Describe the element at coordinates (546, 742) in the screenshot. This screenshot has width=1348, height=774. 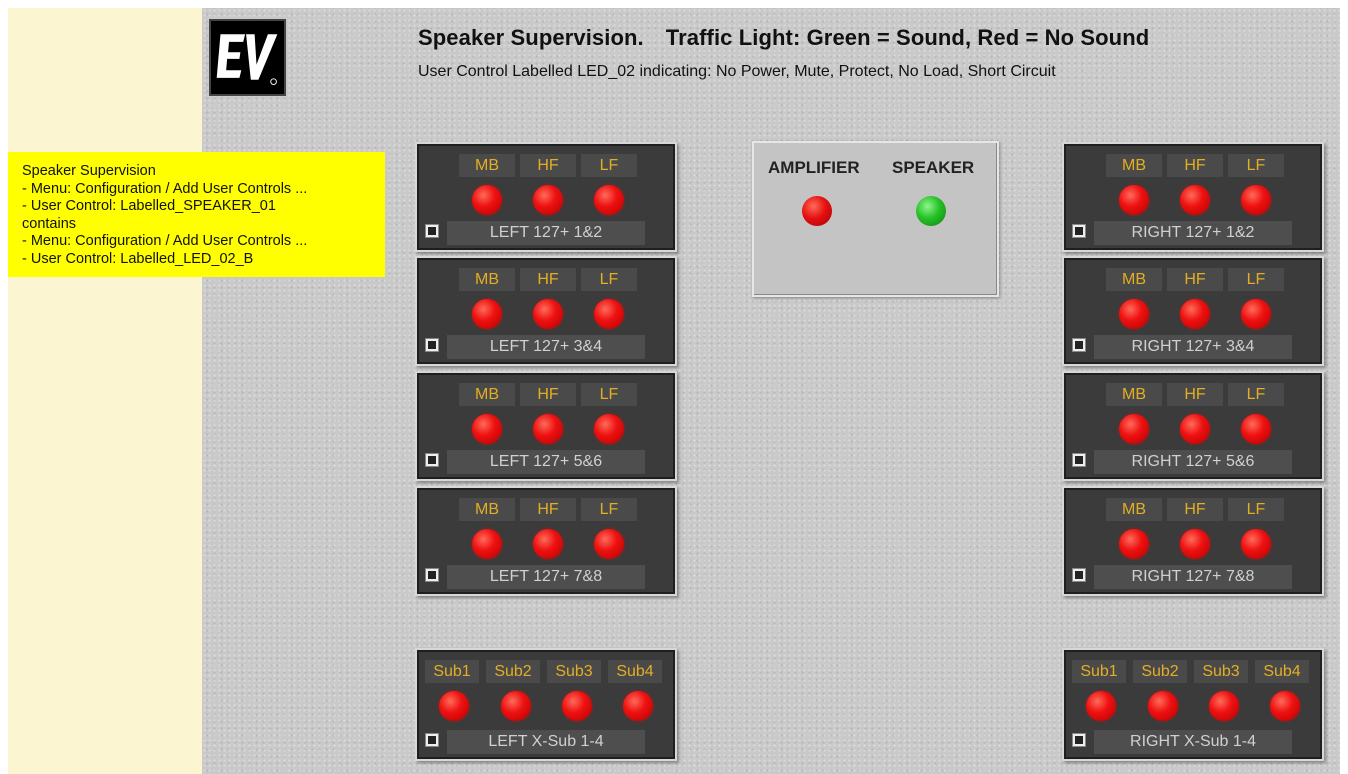
I see `panel-name: LEFT X-Sub 1-4` at that location.